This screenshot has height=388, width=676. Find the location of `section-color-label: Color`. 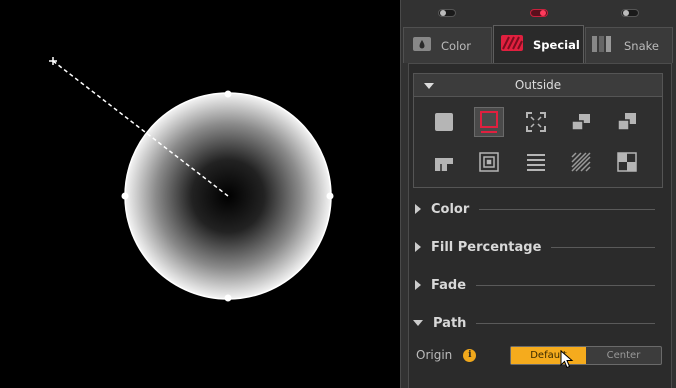

section-color-label: Color is located at coordinates (450, 209).